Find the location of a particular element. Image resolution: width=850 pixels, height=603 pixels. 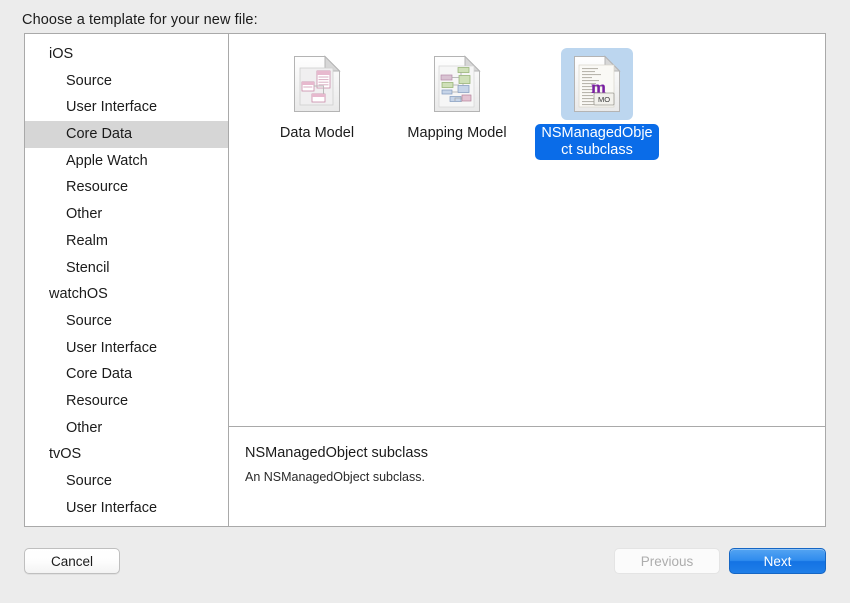

nsmanagedobject-subclass-icon: m MO is located at coordinates (597, 84).